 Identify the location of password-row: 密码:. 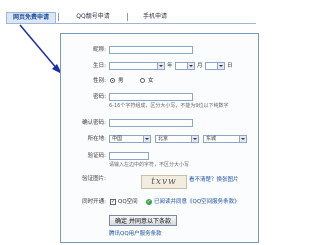
(159, 97).